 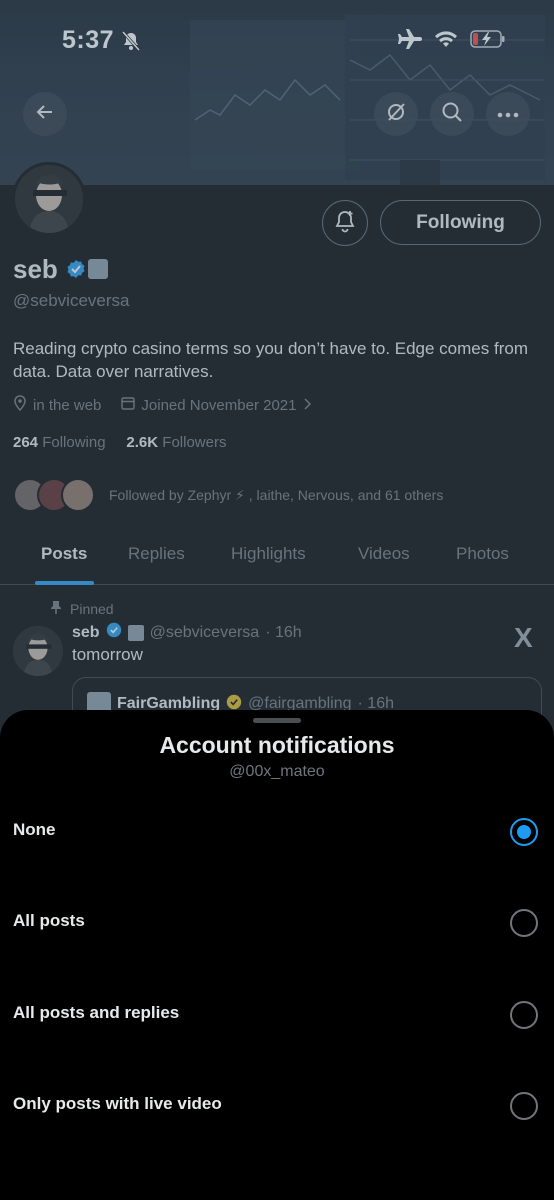 I want to click on sheet-drag-handle, so click(x=277, y=720).